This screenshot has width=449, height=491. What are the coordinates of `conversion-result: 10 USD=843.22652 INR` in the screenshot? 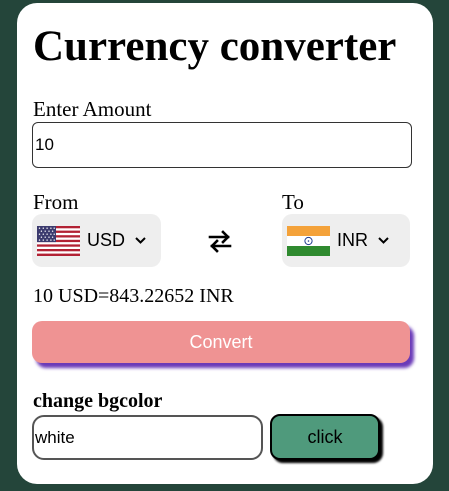 It's located at (133, 296).